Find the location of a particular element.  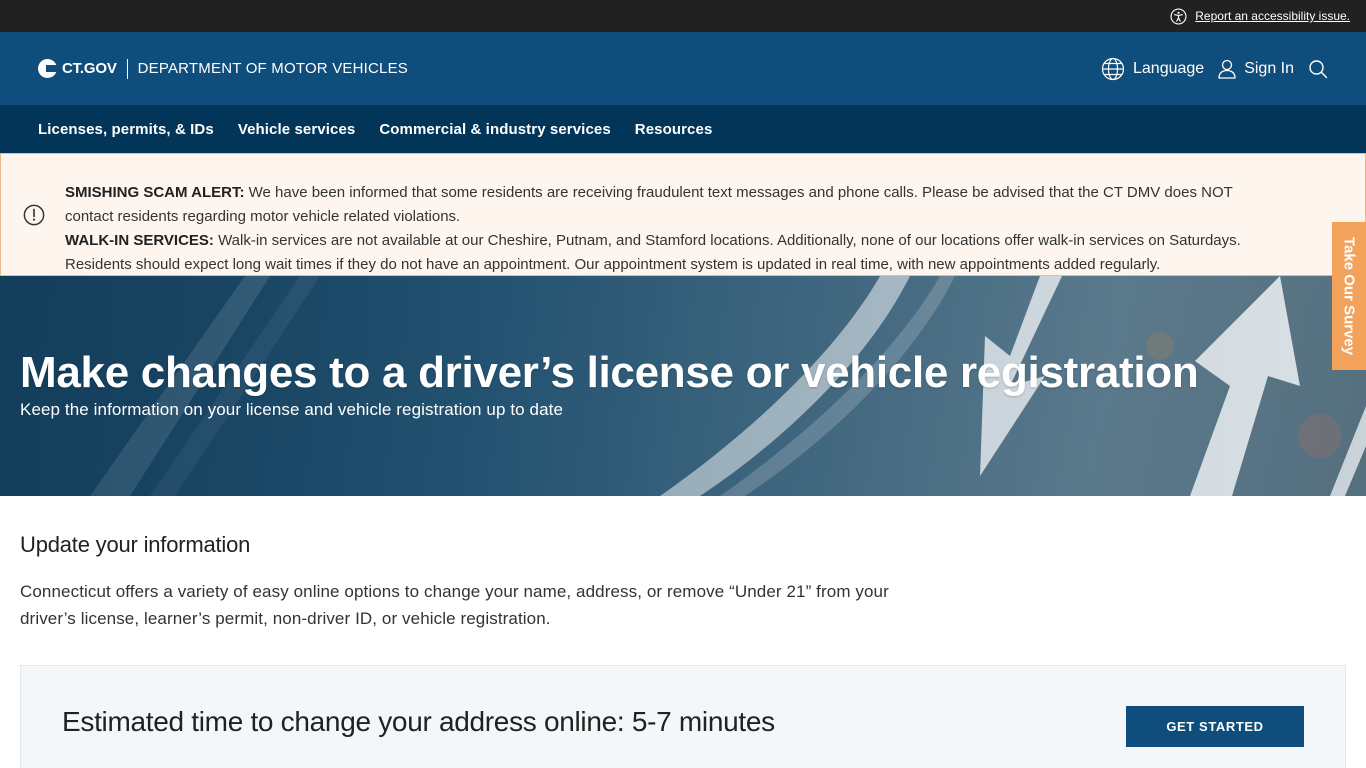

brand: CT.GOV DEPARTMENT OF MOTOR VEHICLES is located at coordinates (223, 68).